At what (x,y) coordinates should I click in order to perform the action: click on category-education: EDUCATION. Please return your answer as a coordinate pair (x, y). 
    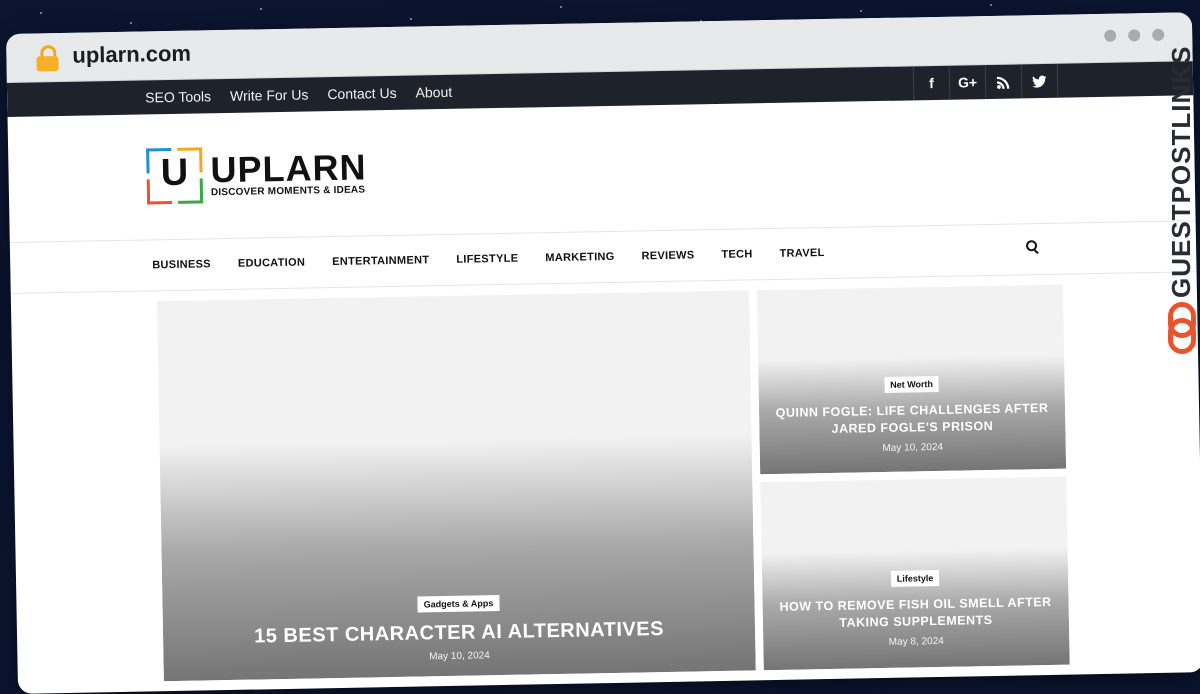
    Looking at the image, I should click on (271, 263).